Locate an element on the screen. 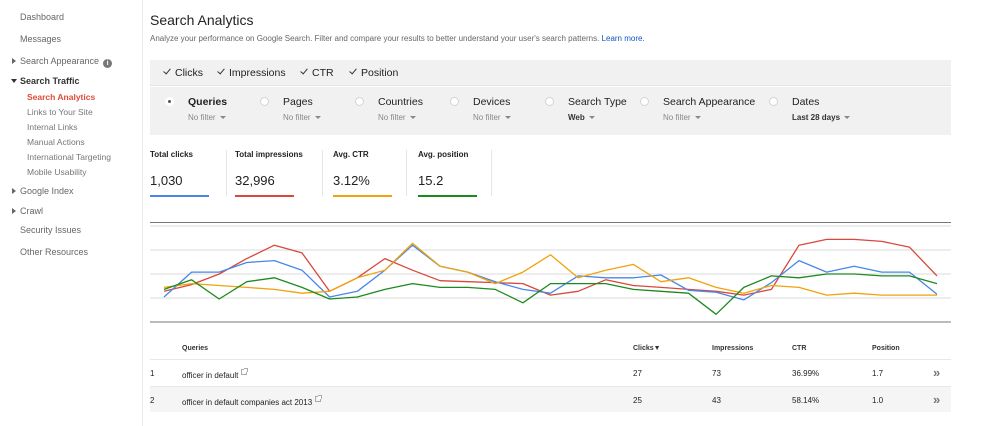 This screenshot has height=426, width=982. learn-more-link: Learn more. is located at coordinates (623, 38).